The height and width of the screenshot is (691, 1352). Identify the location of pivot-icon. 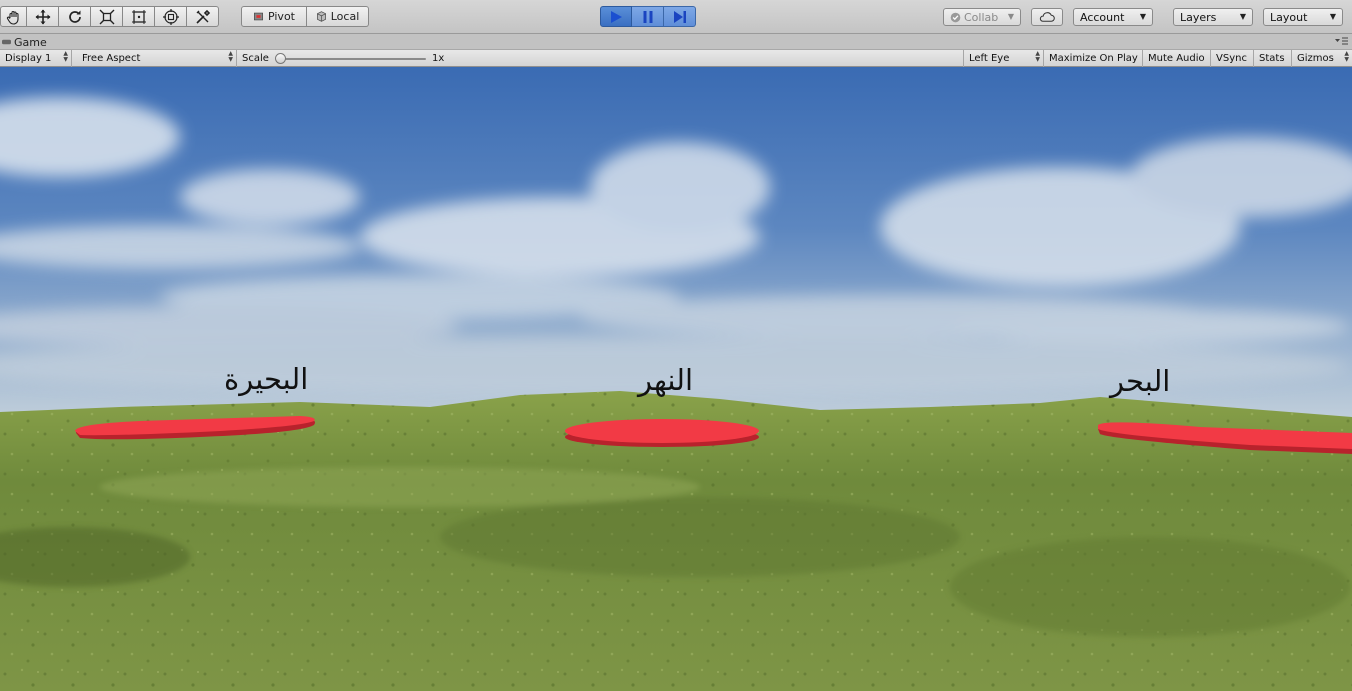
(258, 16).